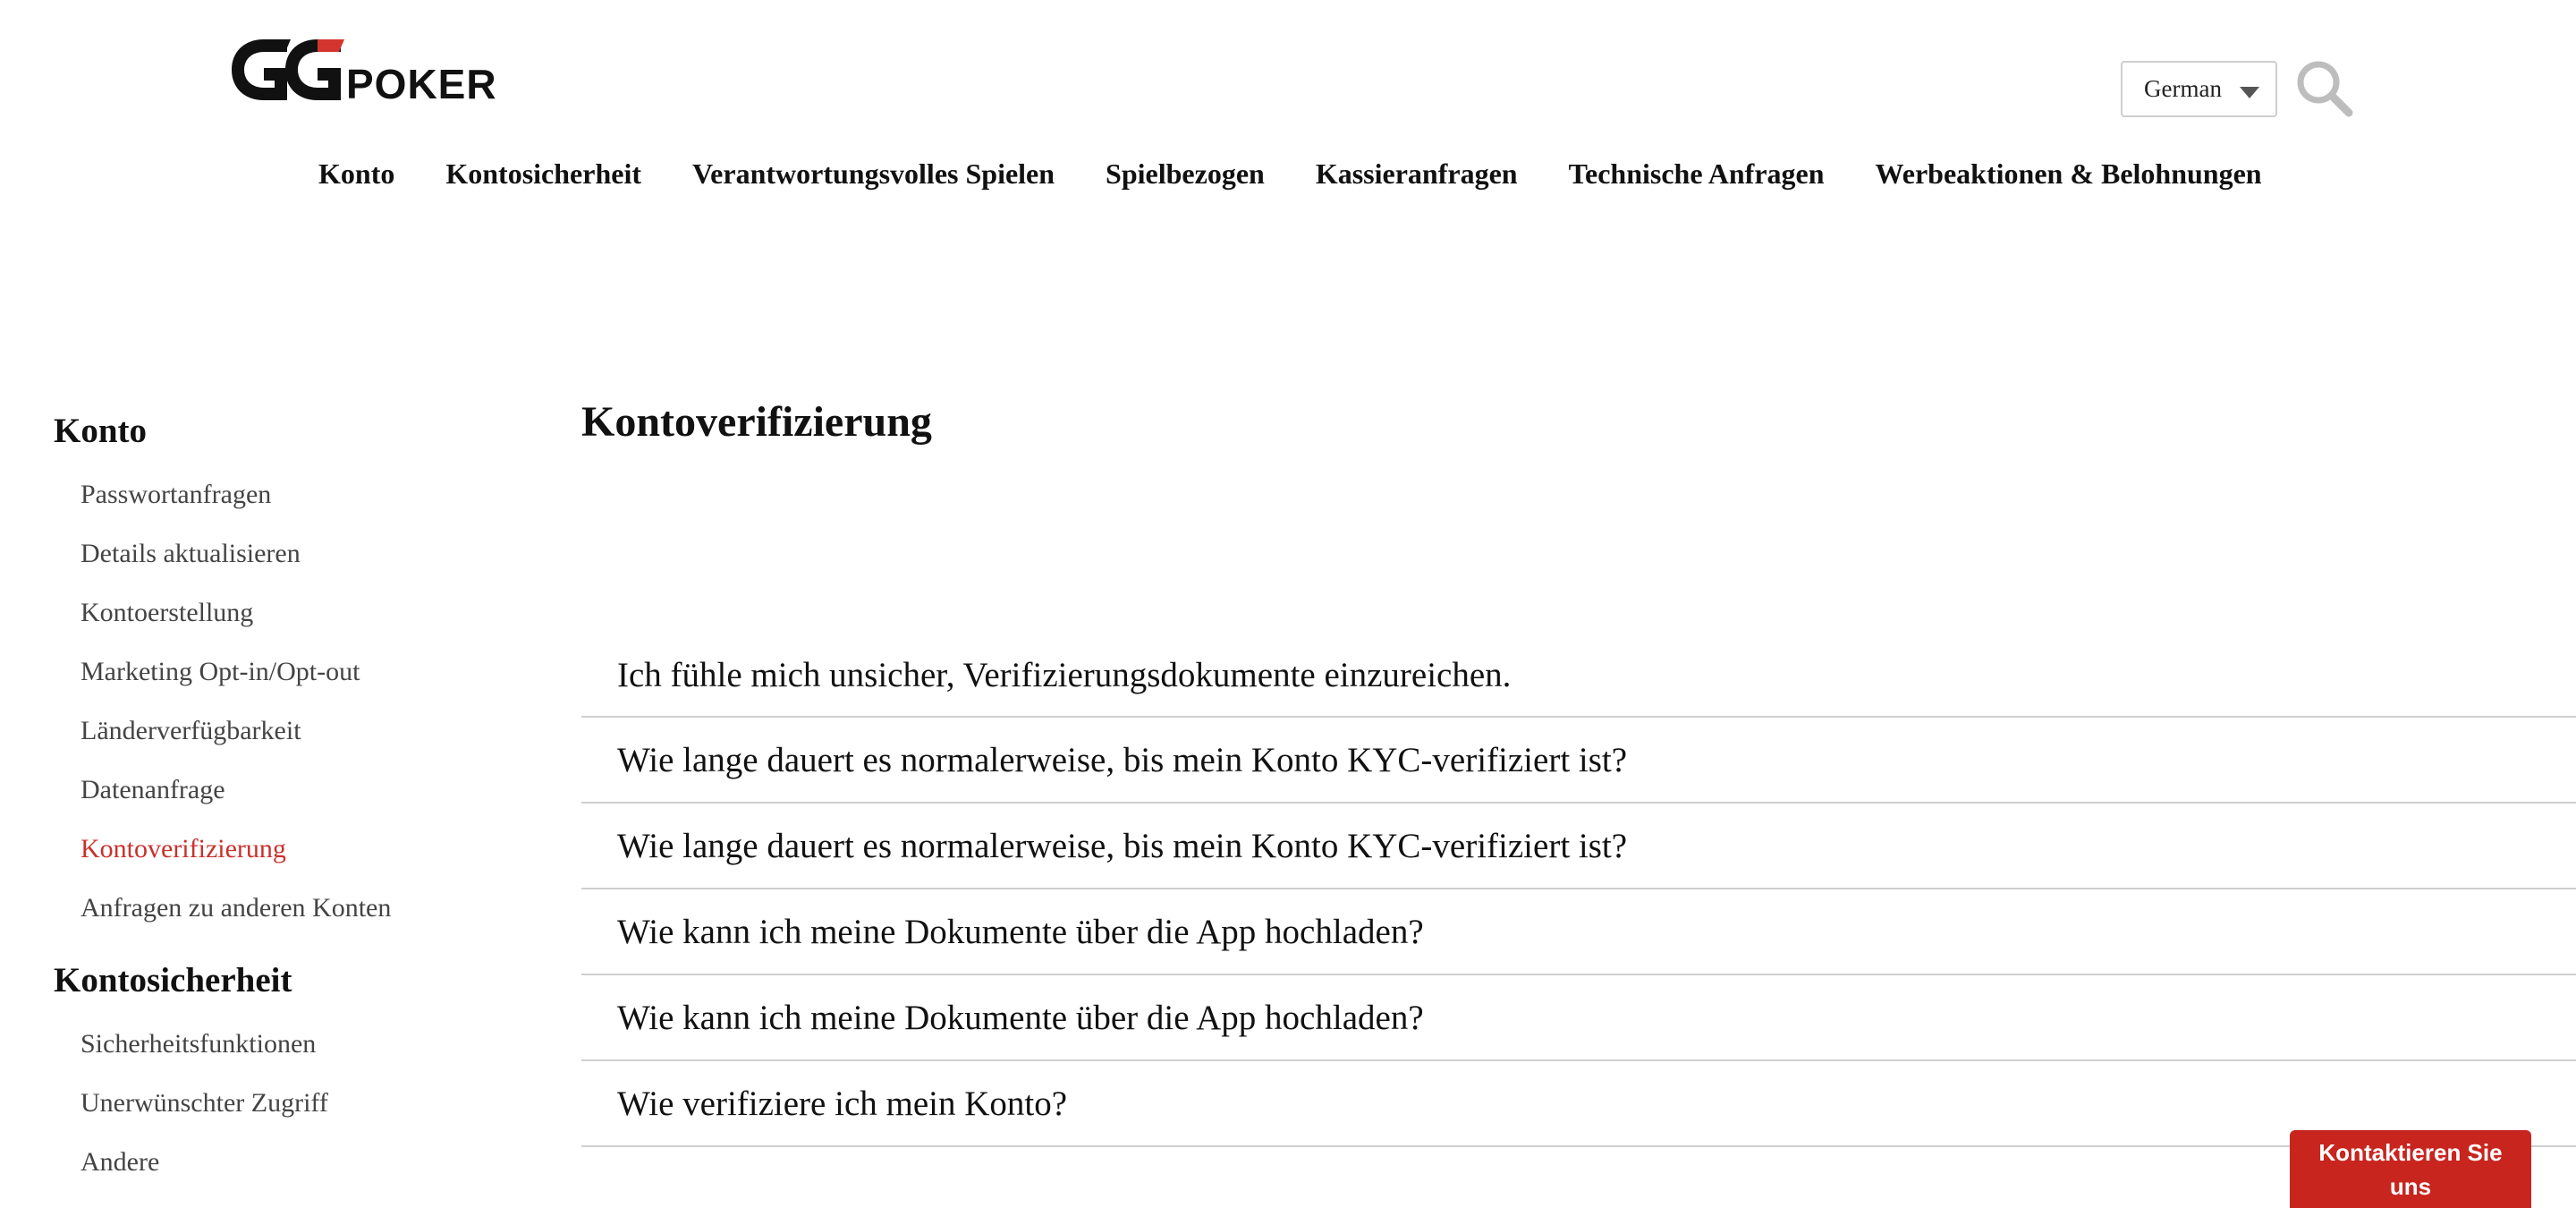 The width and height of the screenshot is (2576, 1208). I want to click on sidebar-item-marketing-opt-in: Marketing Opt-in/Opt-out, so click(286, 672).